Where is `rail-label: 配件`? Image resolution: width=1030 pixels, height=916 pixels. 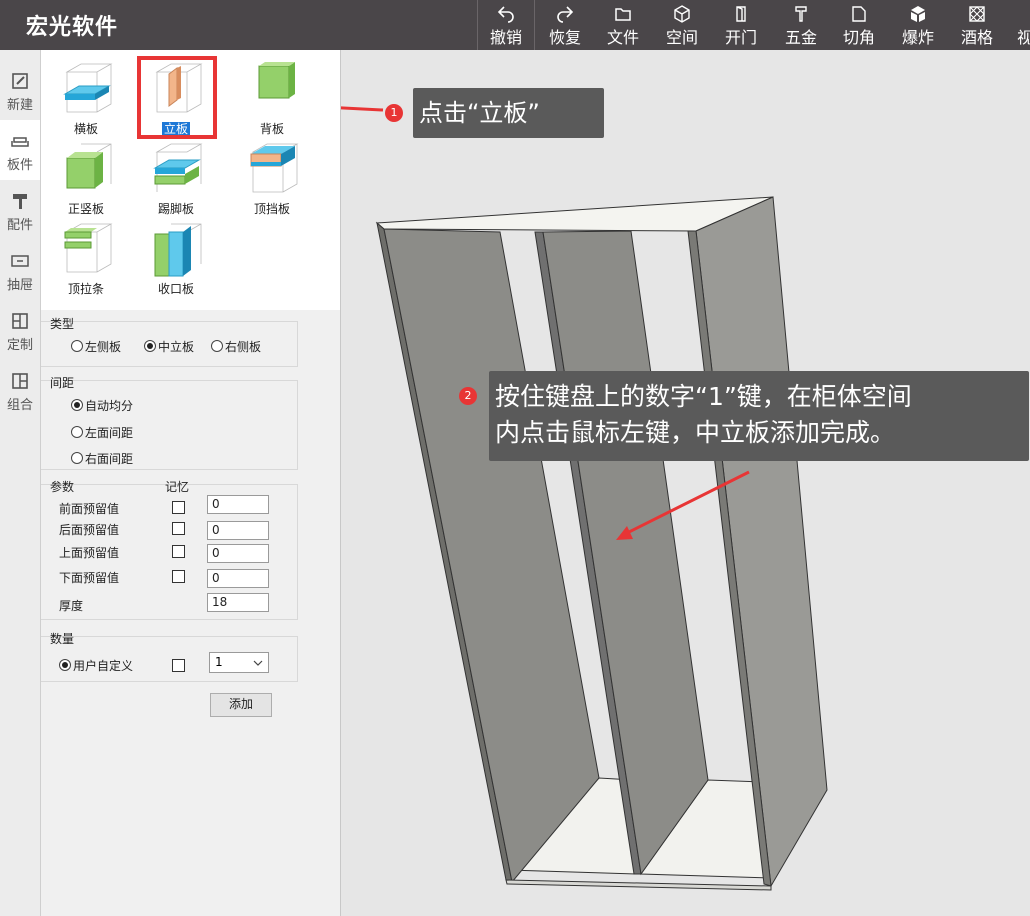
rail-label: 配件 is located at coordinates (19, 225).